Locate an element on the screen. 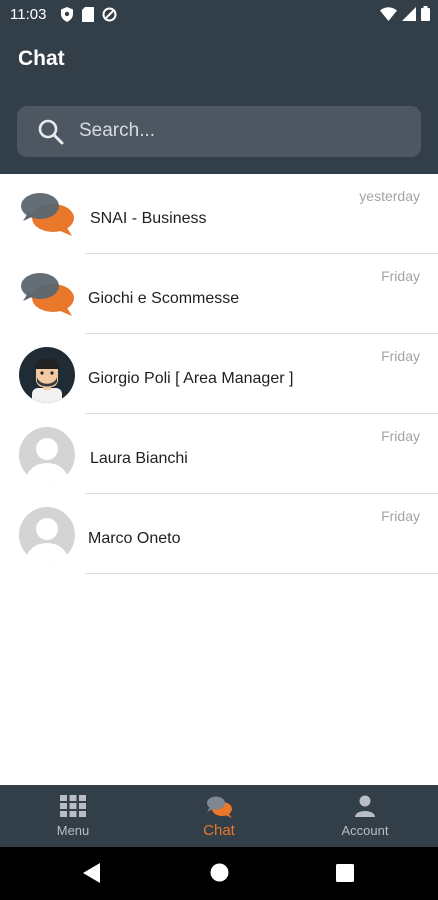 This screenshot has width=438, height=900. chat-list-item: Giochi e Scommesse Friday is located at coordinates (219, 294).